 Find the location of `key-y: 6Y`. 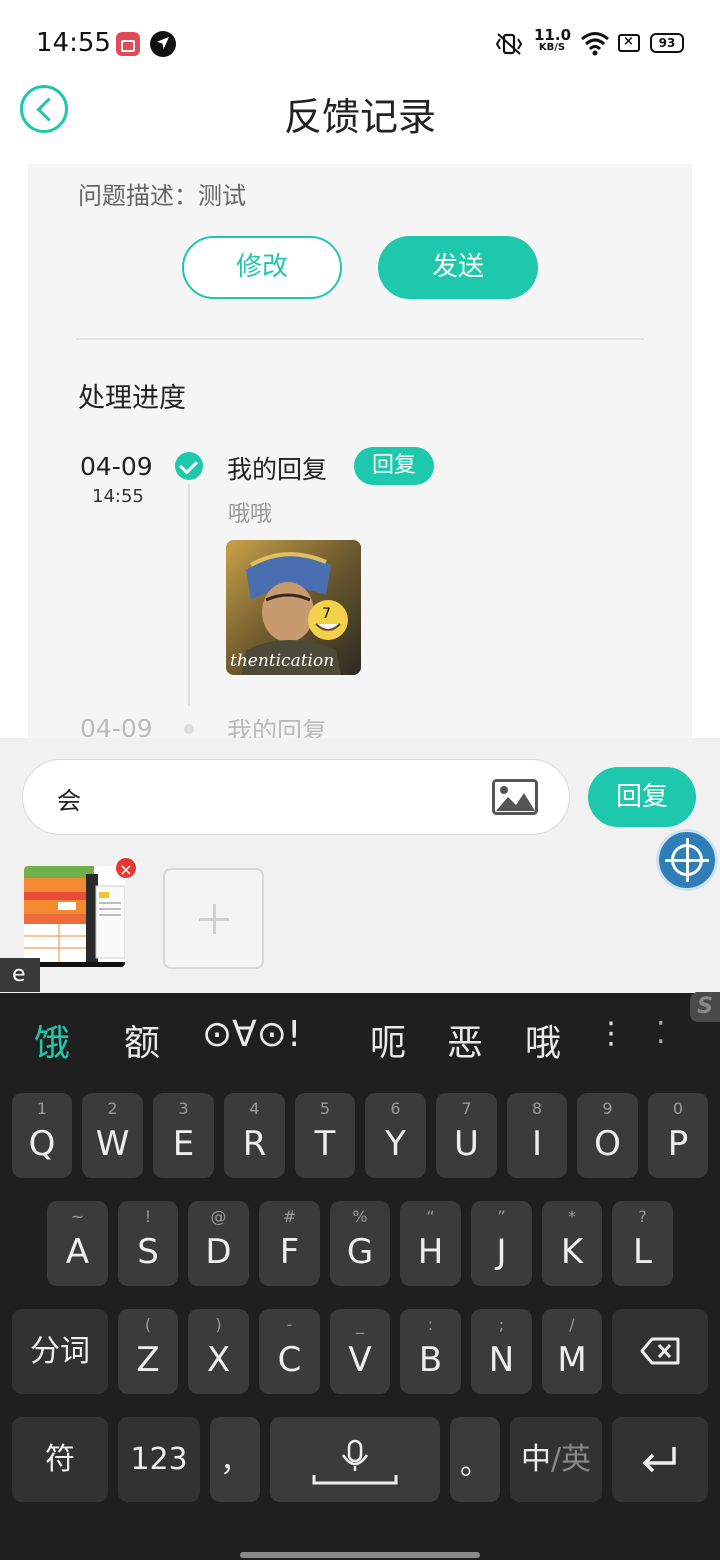

key-y: 6Y is located at coordinates (395, 1135).